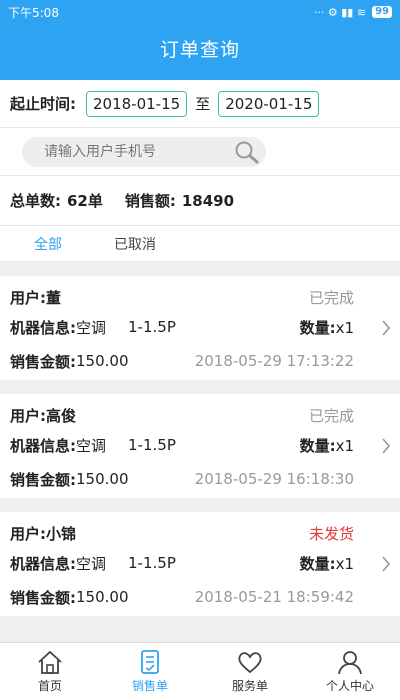 This screenshot has height=700, width=400. What do you see at coordinates (200, 244) in the screenshot?
I see `order-tabs: 全部 已取消` at bounding box center [200, 244].